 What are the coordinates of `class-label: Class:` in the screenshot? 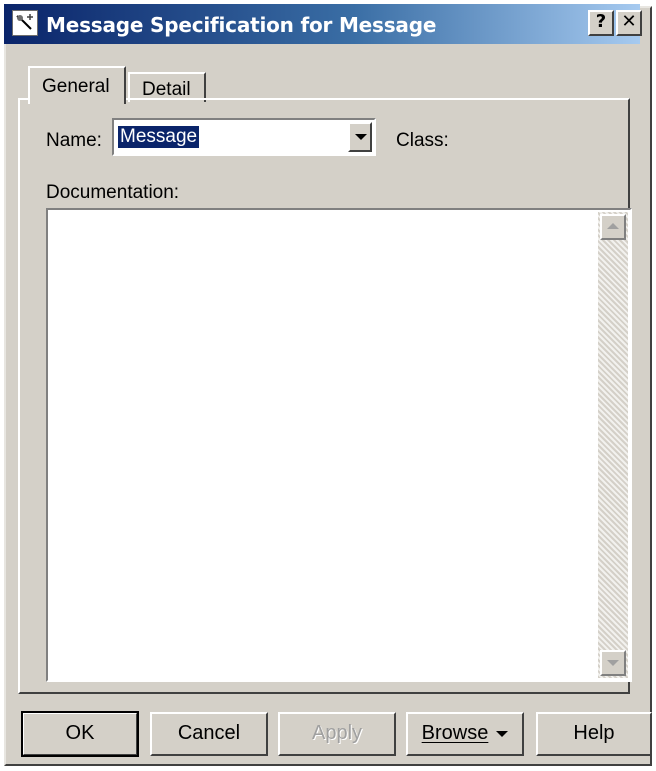 It's located at (422, 140).